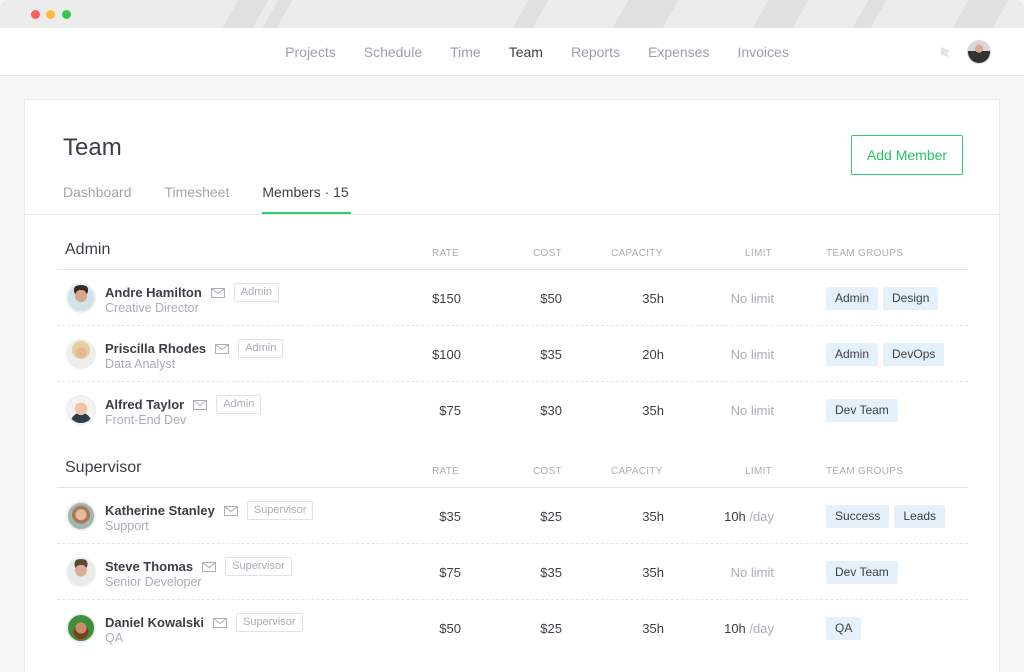 This screenshot has width=1024, height=672. What do you see at coordinates (551, 628) in the screenshot?
I see `member-cost: $25` at bounding box center [551, 628].